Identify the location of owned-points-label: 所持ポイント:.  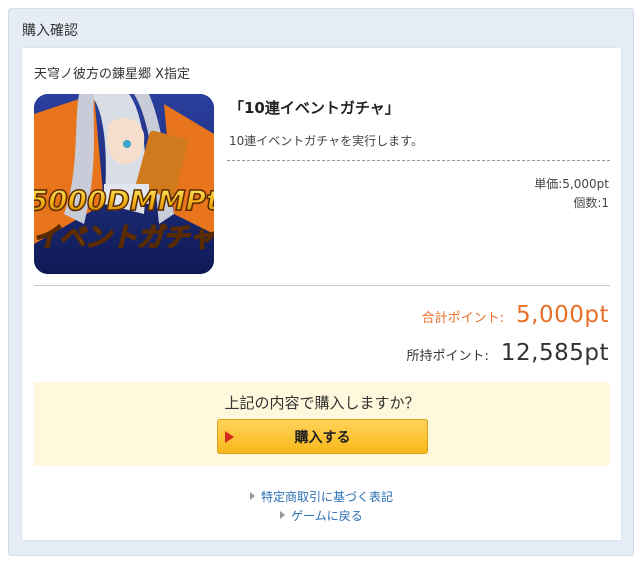
(447, 356).